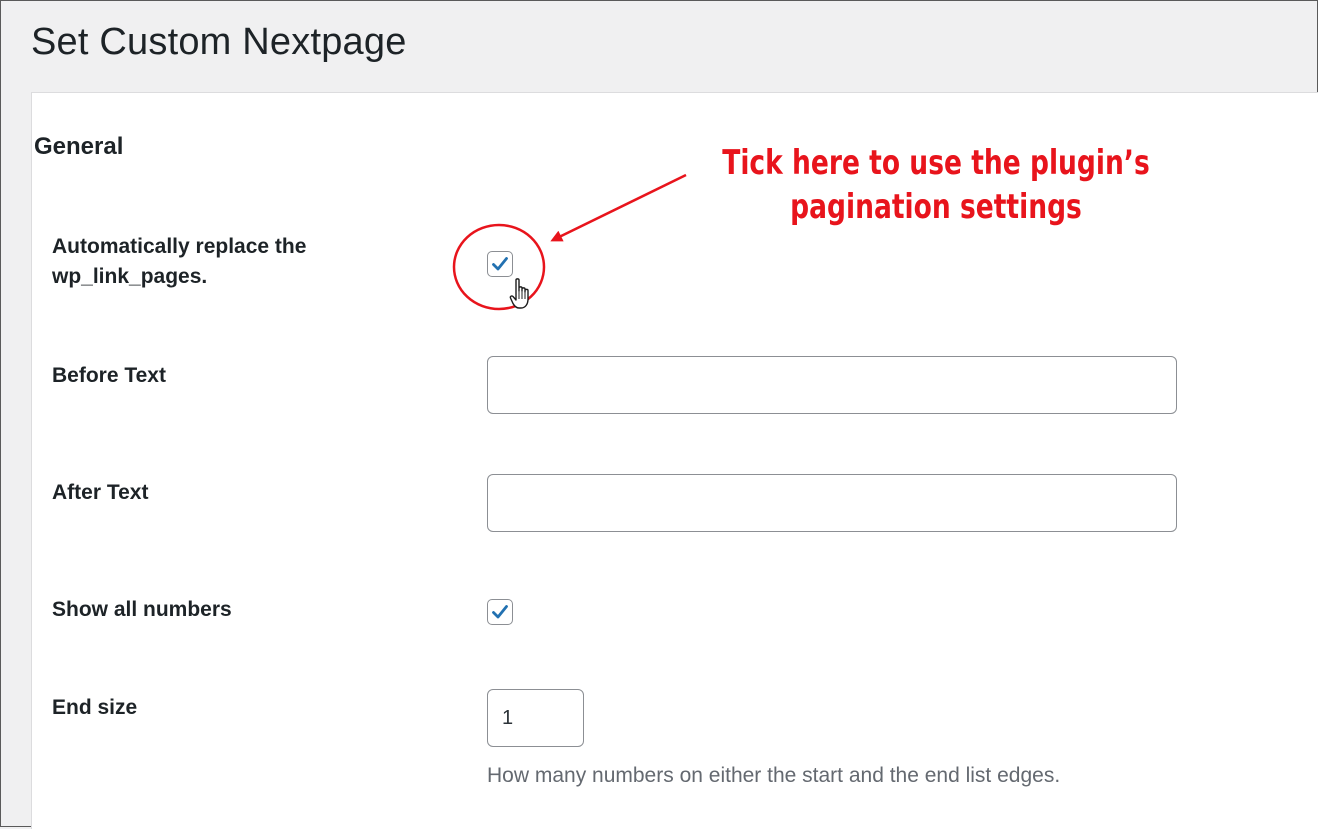 This screenshot has height=829, width=1318. Describe the element at coordinates (79, 146) in the screenshot. I see `section-heading: General` at that location.